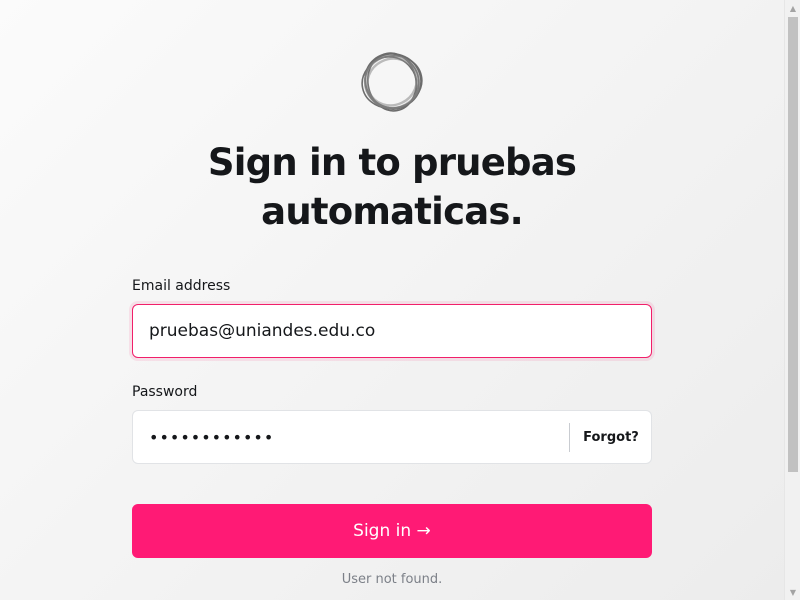 The image size is (800, 600). What do you see at coordinates (392, 187) in the screenshot?
I see `page-title: Sign in to pruebas automaticas.` at bounding box center [392, 187].